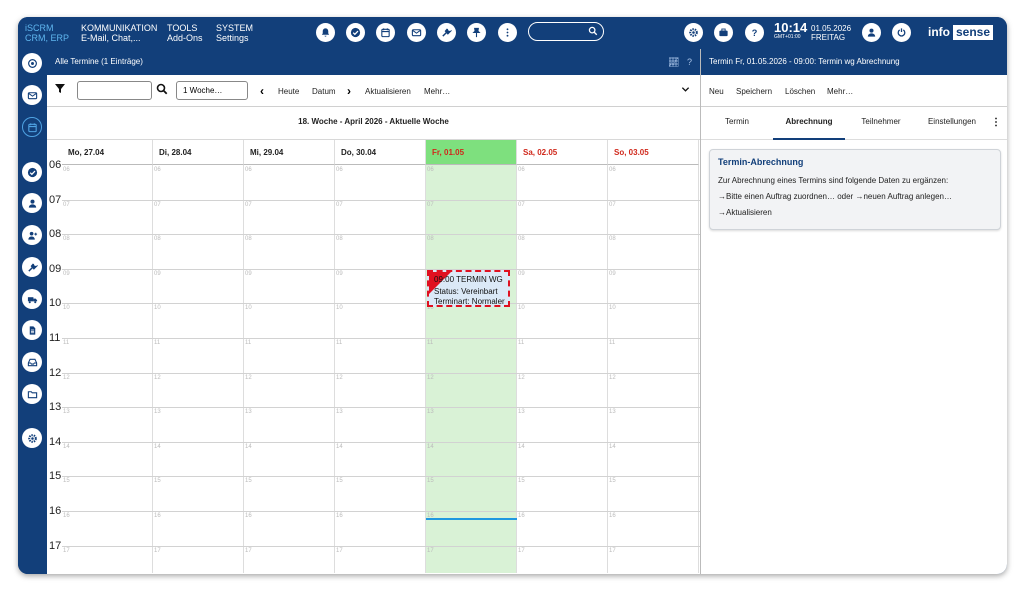  I want to click on menu-sub: Add-Ons, so click(185, 38).